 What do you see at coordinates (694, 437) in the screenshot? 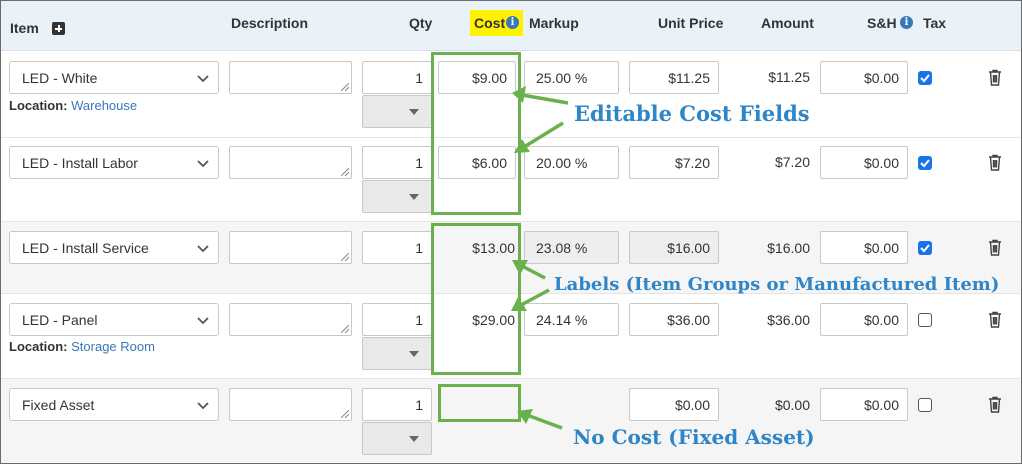
I see `callout-no-cost: No Cost (Fixed Asset)` at bounding box center [694, 437].